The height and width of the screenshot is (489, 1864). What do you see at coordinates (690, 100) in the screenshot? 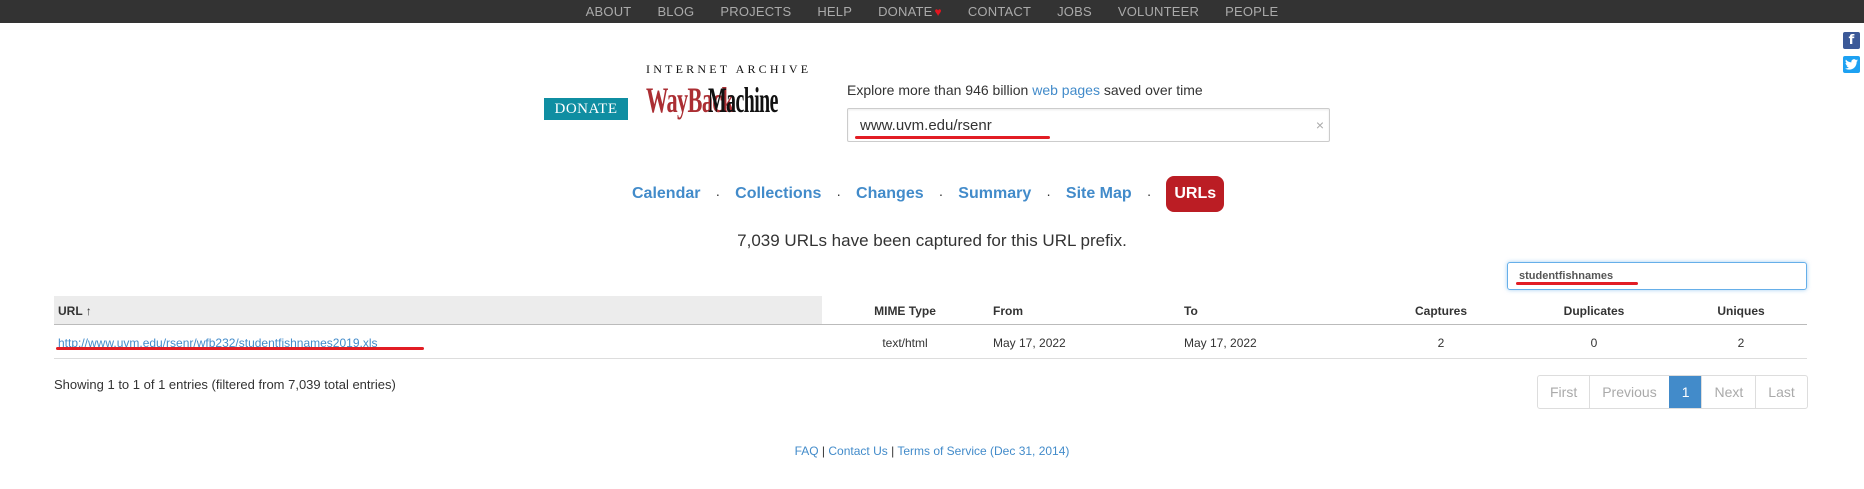
I see `logo-wayback-text: WayBack` at bounding box center [690, 100].